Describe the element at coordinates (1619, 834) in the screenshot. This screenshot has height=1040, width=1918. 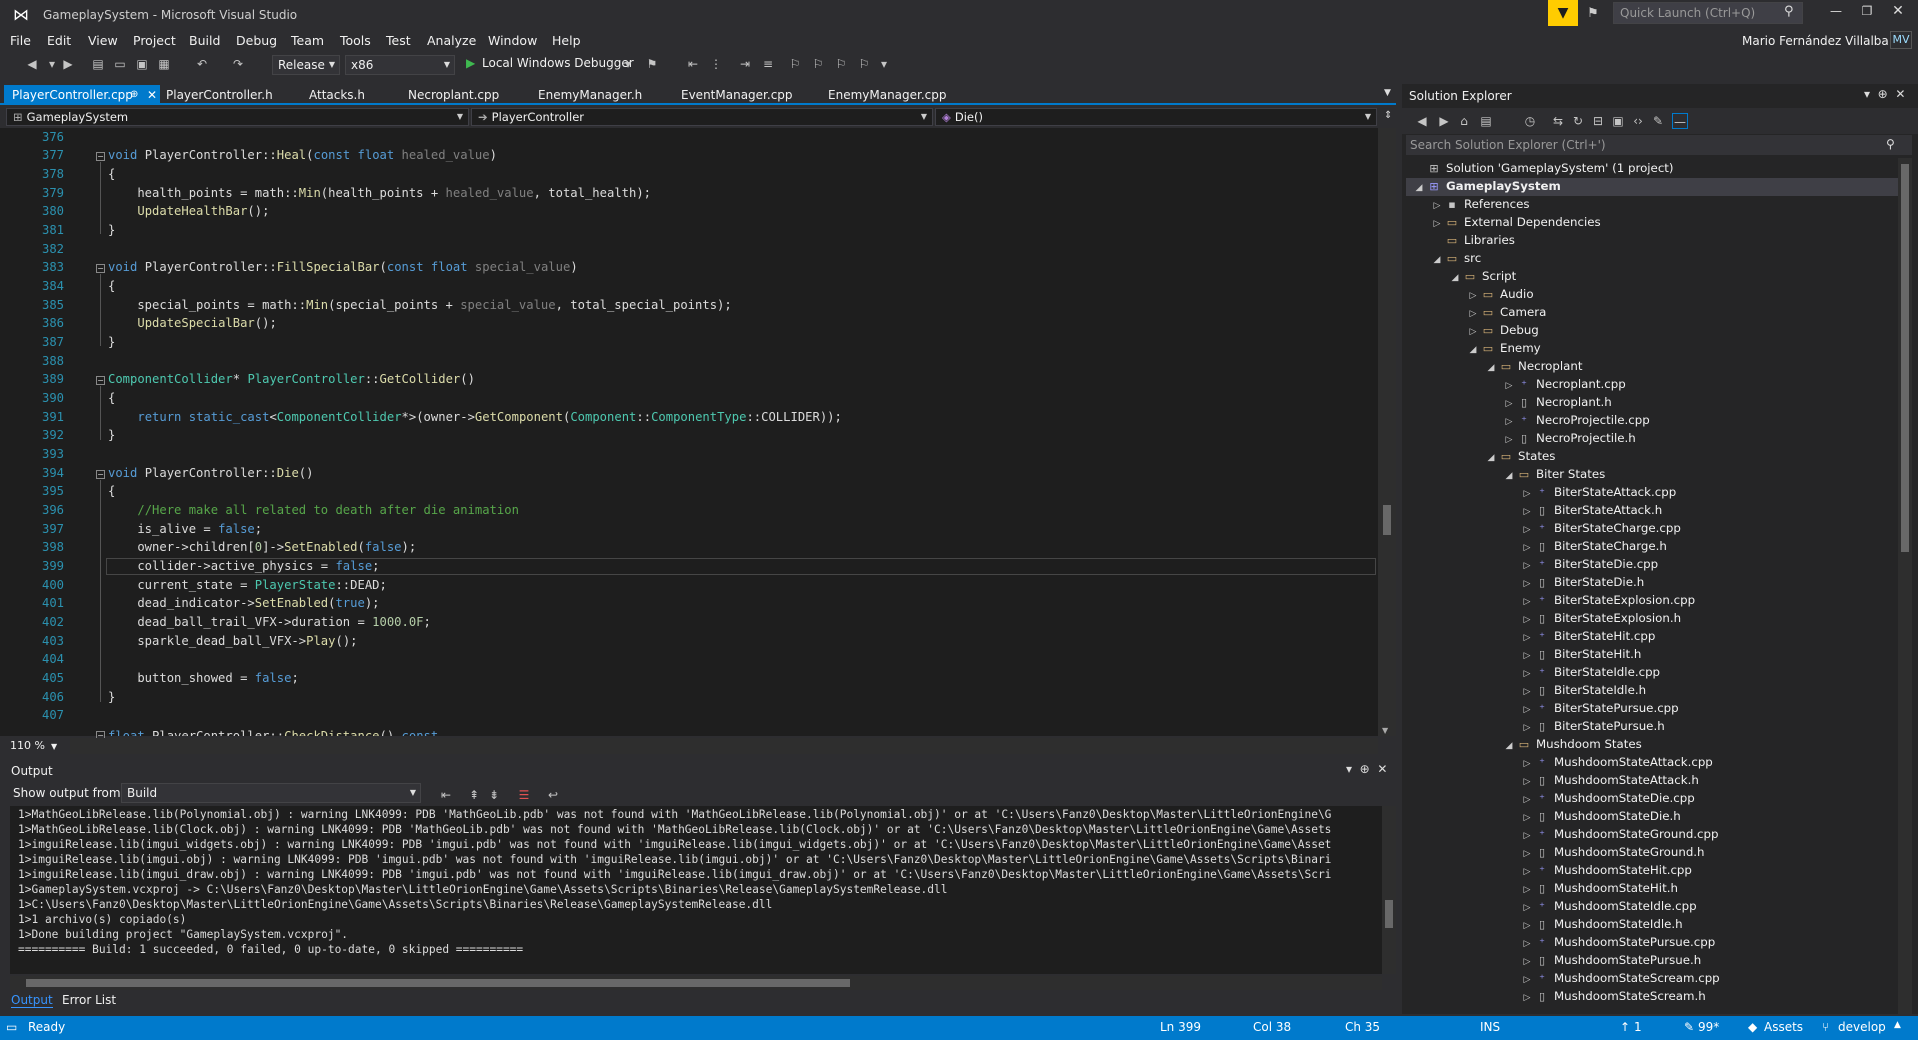
I see `tree-item: ▷ ⁺ MushdoomStateGround.cpp` at that location.